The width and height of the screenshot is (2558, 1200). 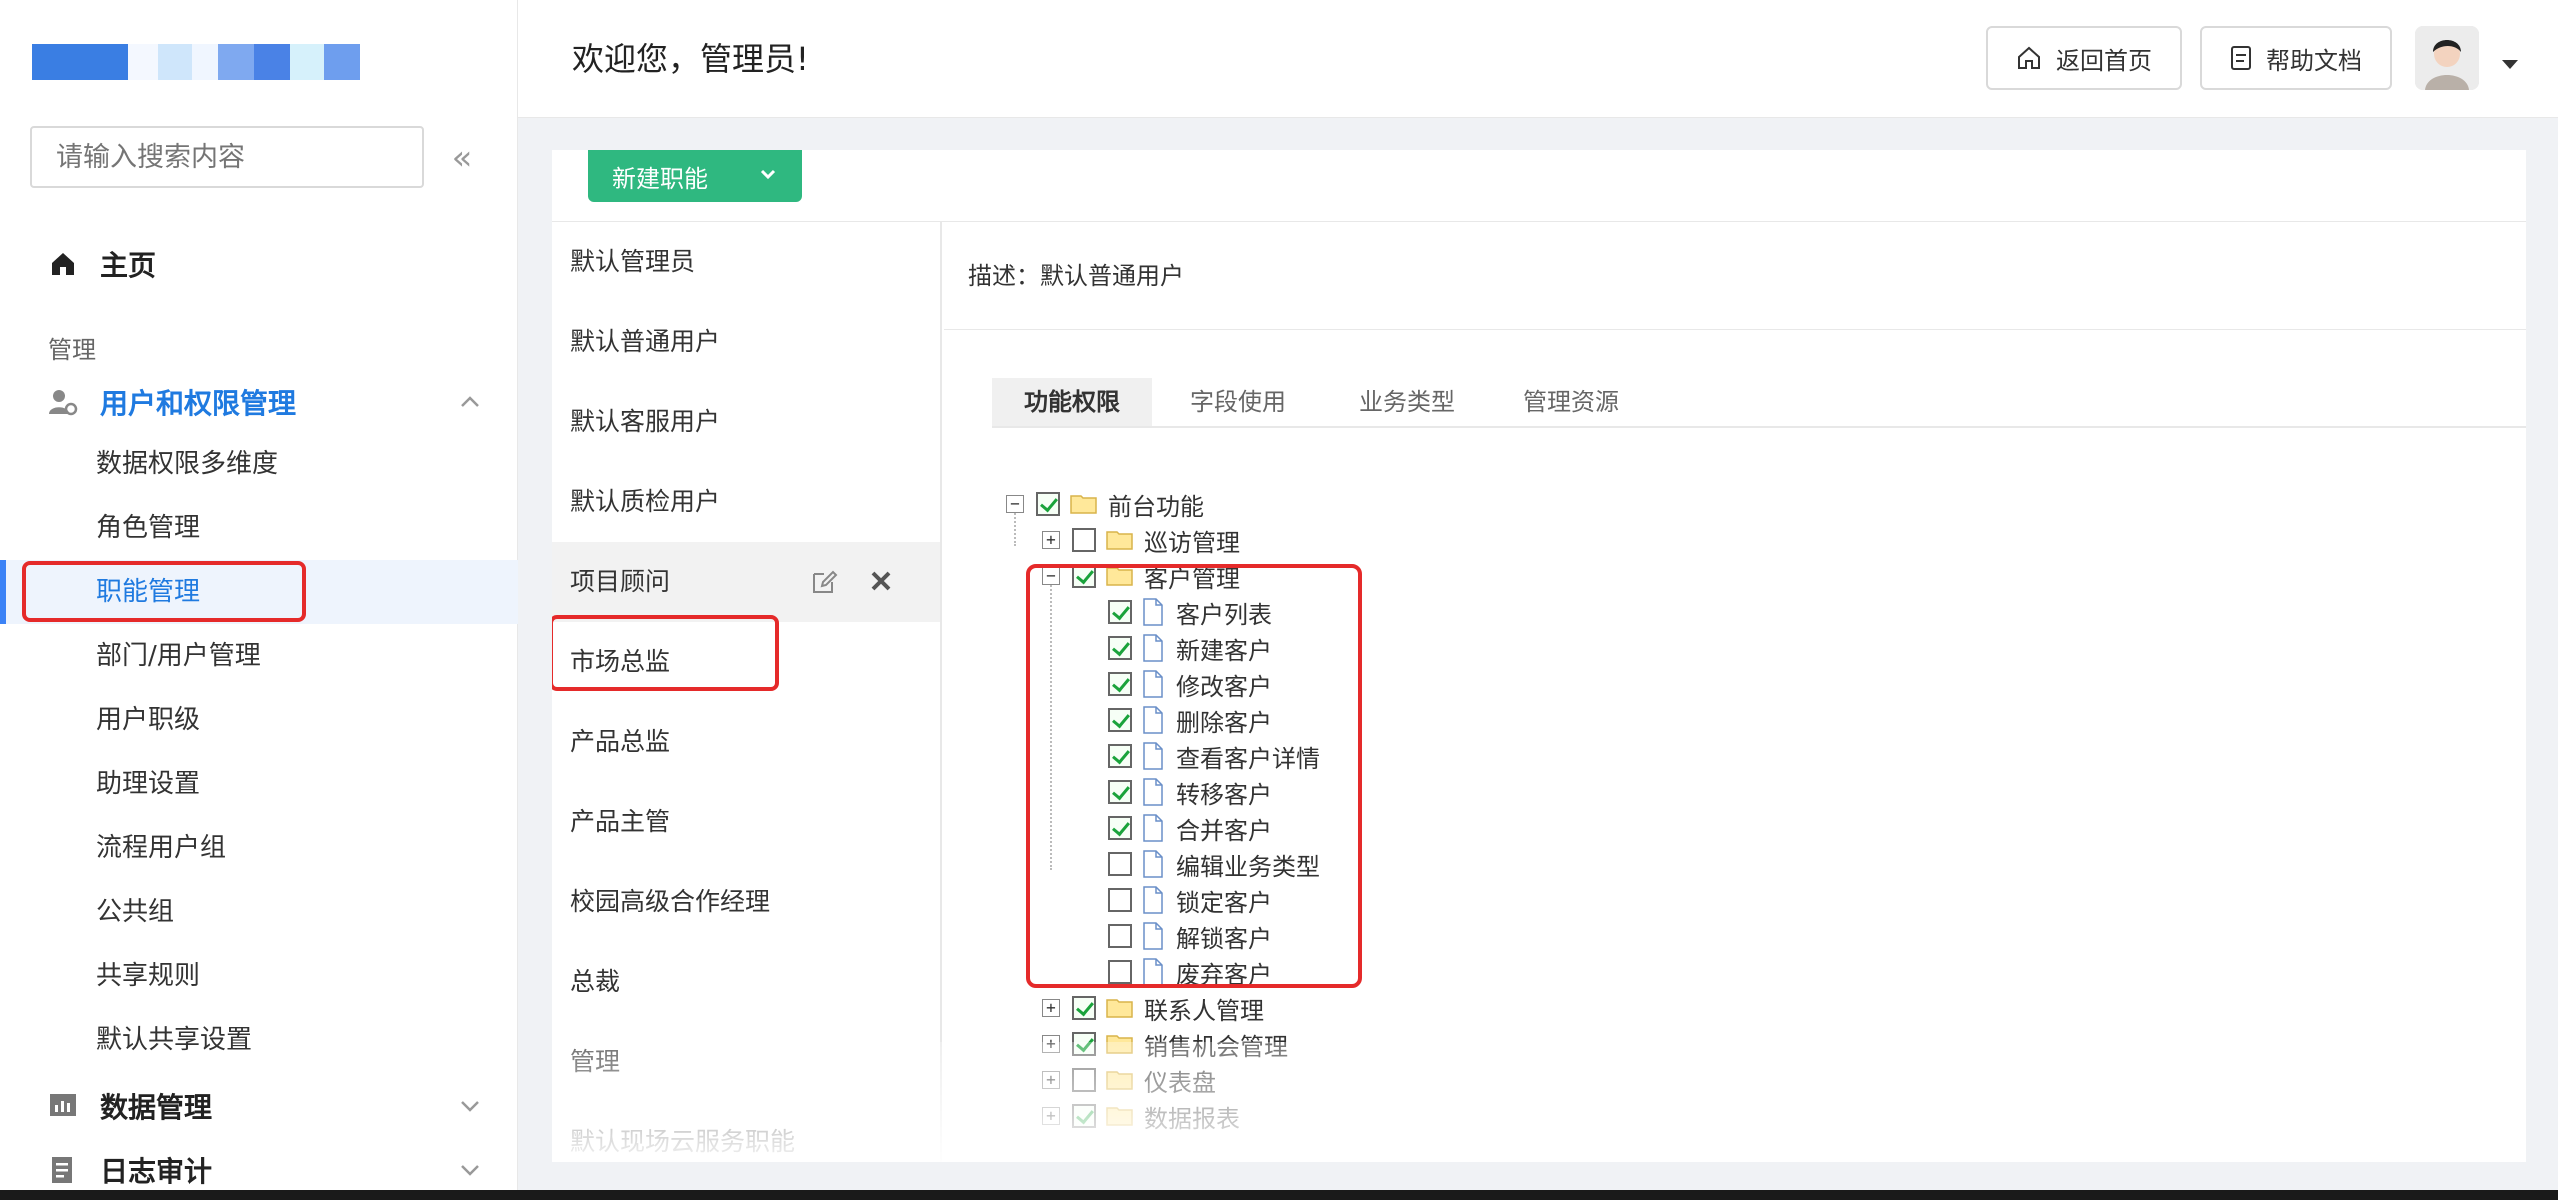 What do you see at coordinates (1279, 1195) in the screenshot?
I see `window-bottom-edge` at bounding box center [1279, 1195].